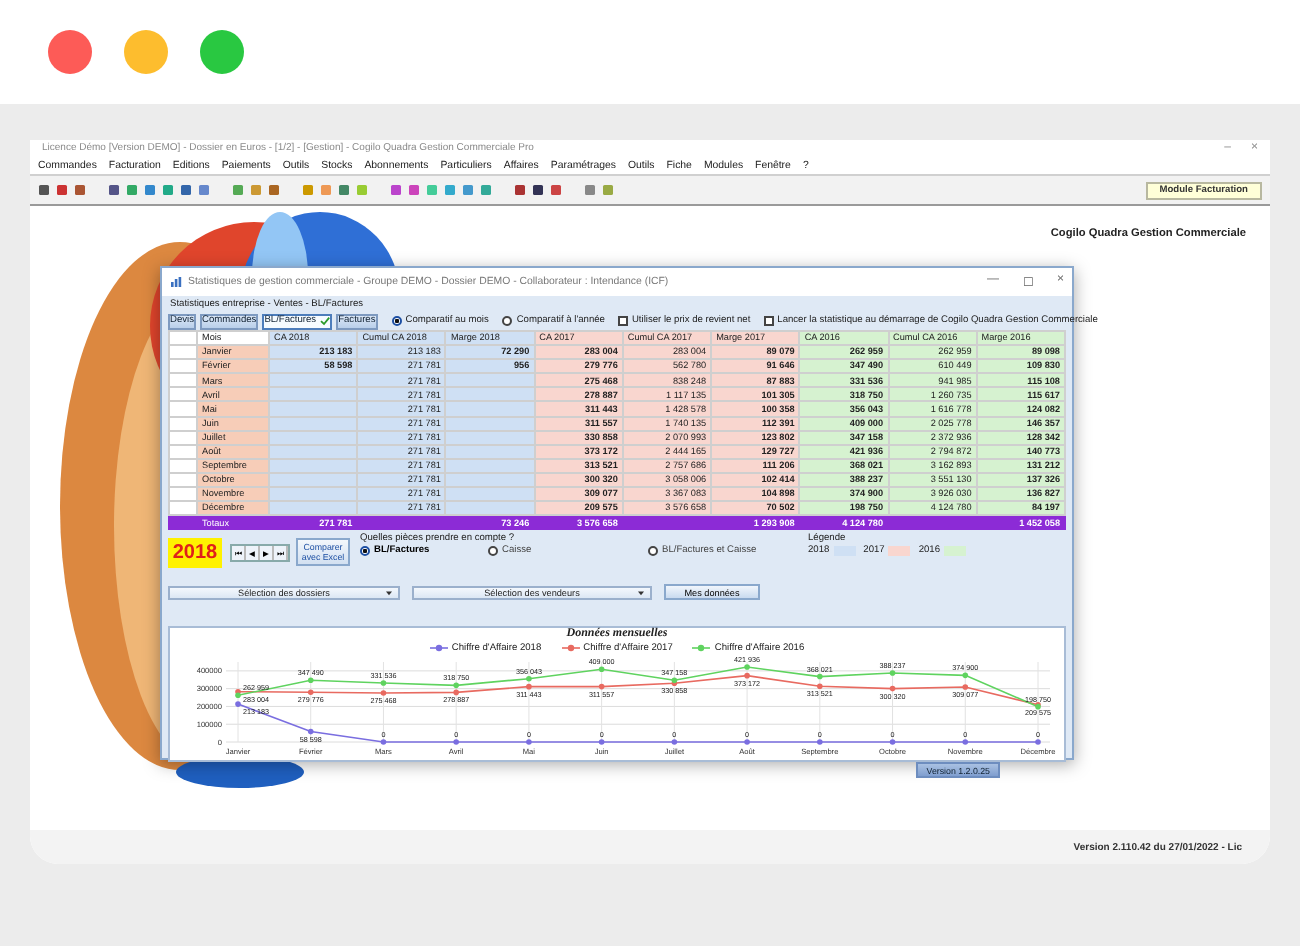  What do you see at coordinates (176, 282) in the screenshot?
I see `chart-window-icon` at bounding box center [176, 282].